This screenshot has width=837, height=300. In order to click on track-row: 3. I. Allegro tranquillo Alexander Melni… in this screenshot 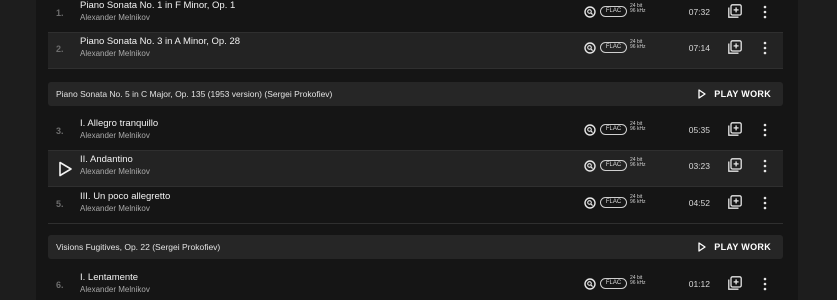, I will do `click(415, 133)`.